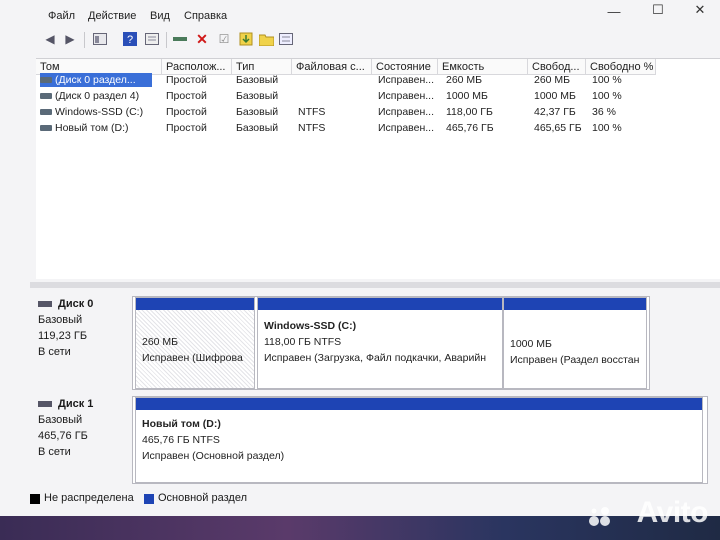 The width and height of the screenshot is (720, 540). I want to click on minimize-icon: —, so click(614, 11).